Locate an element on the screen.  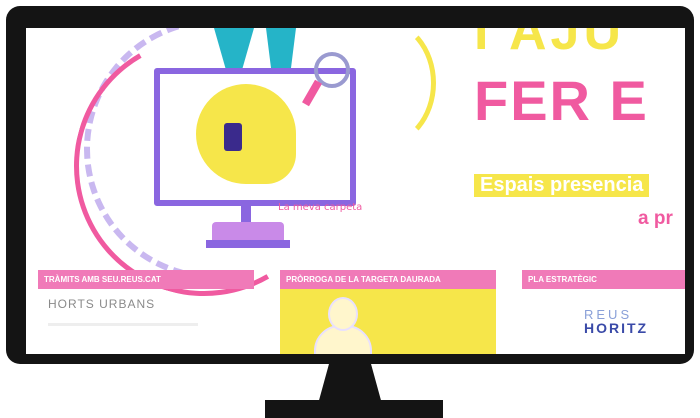
card-pla-estrategic: PLA ESTRATÈGIC REUS HORITZ is located at coordinates (603, 312).